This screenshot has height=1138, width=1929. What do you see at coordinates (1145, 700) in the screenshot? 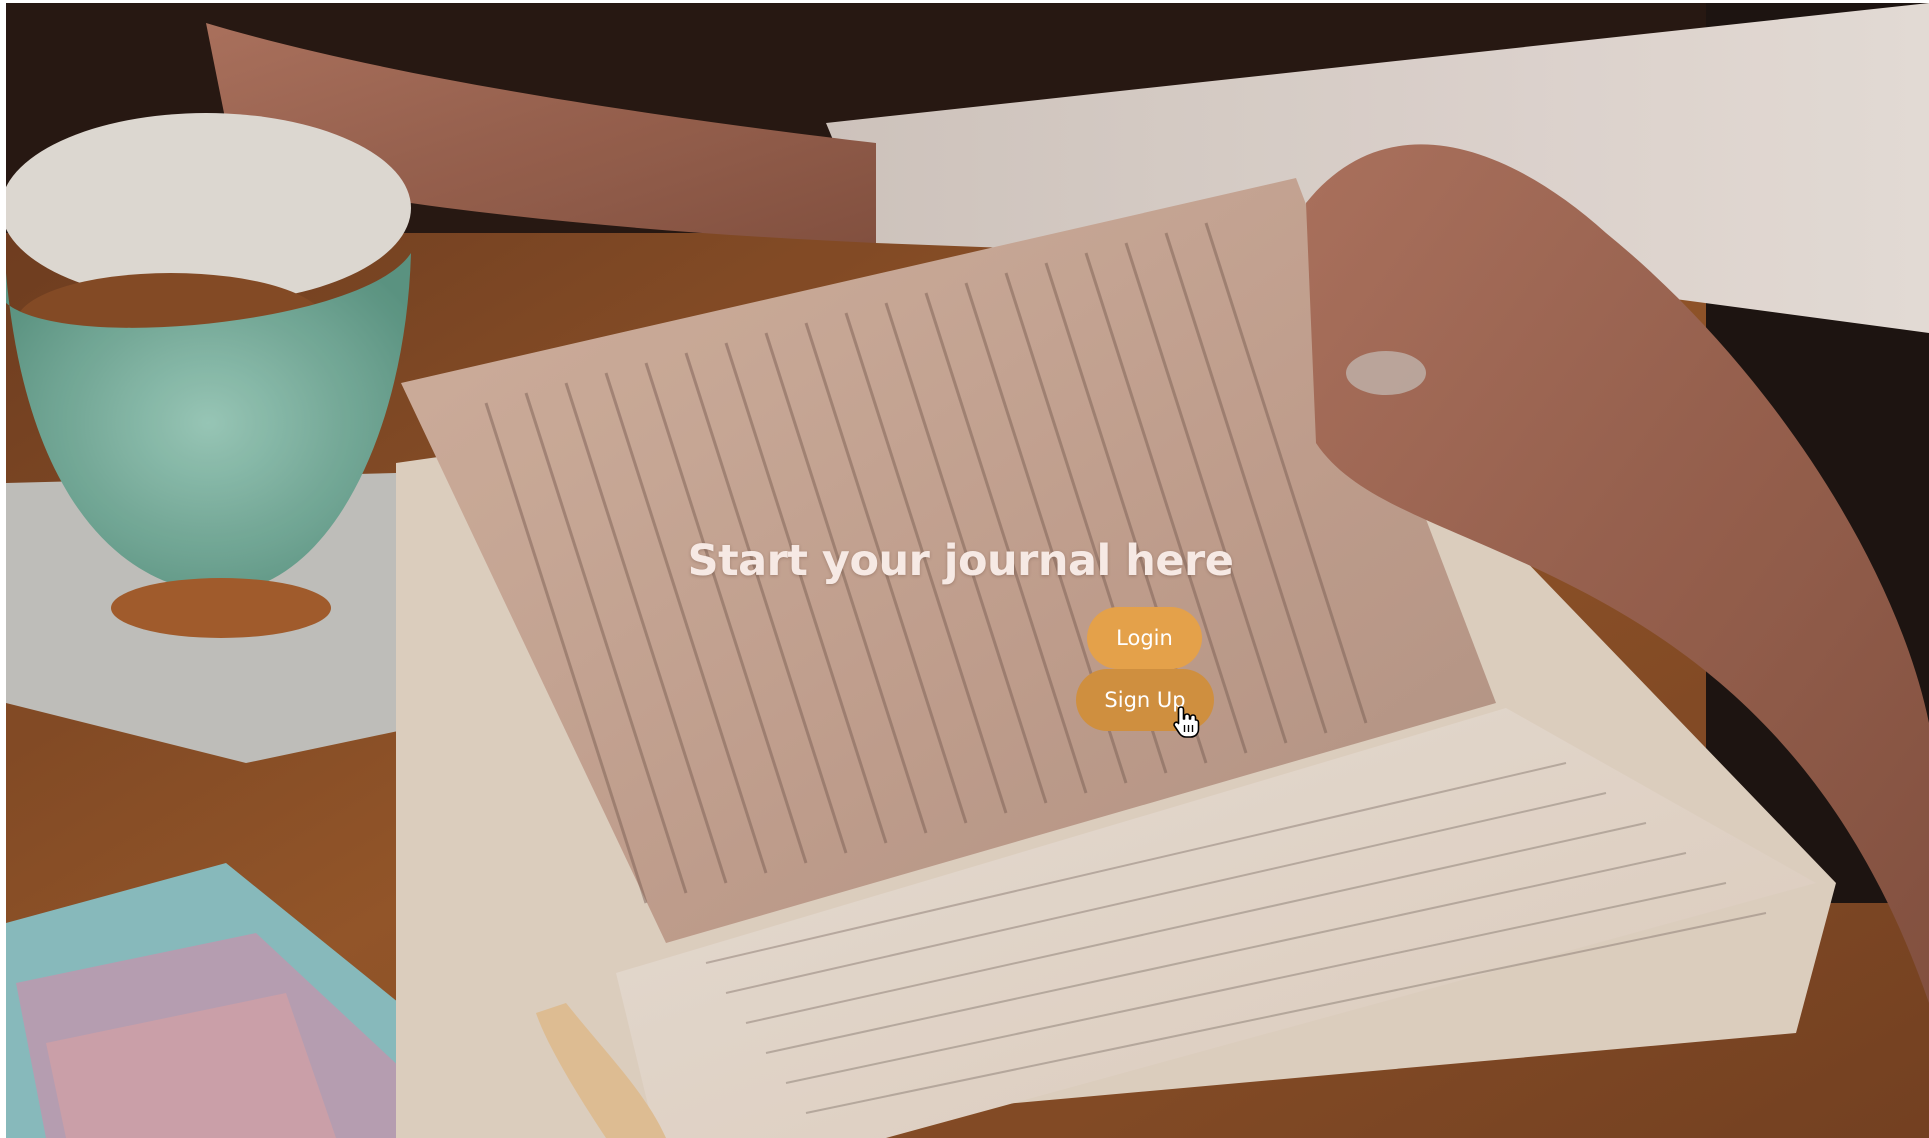
I see `signup-button: Sign Up` at bounding box center [1145, 700].